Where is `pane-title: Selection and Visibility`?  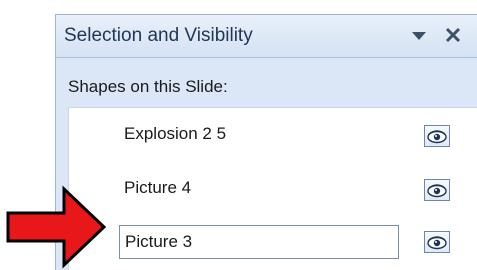 pane-title: Selection and Visibility is located at coordinates (158, 35).